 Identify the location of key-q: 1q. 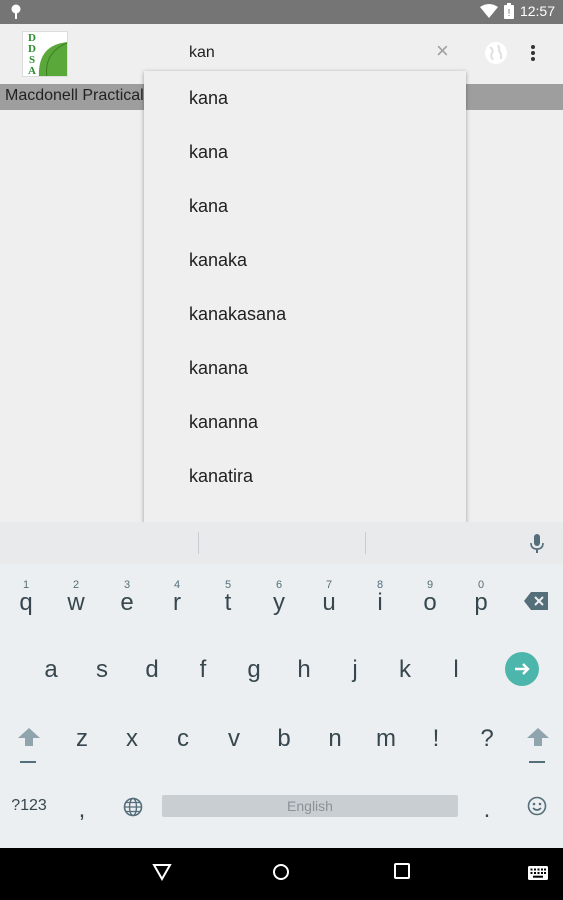
(26, 603).